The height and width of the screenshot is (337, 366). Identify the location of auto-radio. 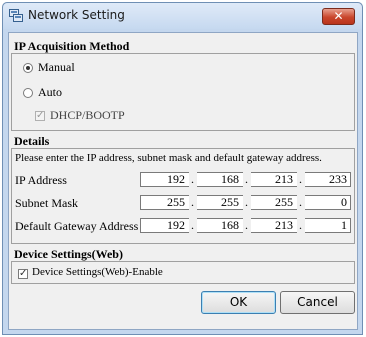
(28, 93).